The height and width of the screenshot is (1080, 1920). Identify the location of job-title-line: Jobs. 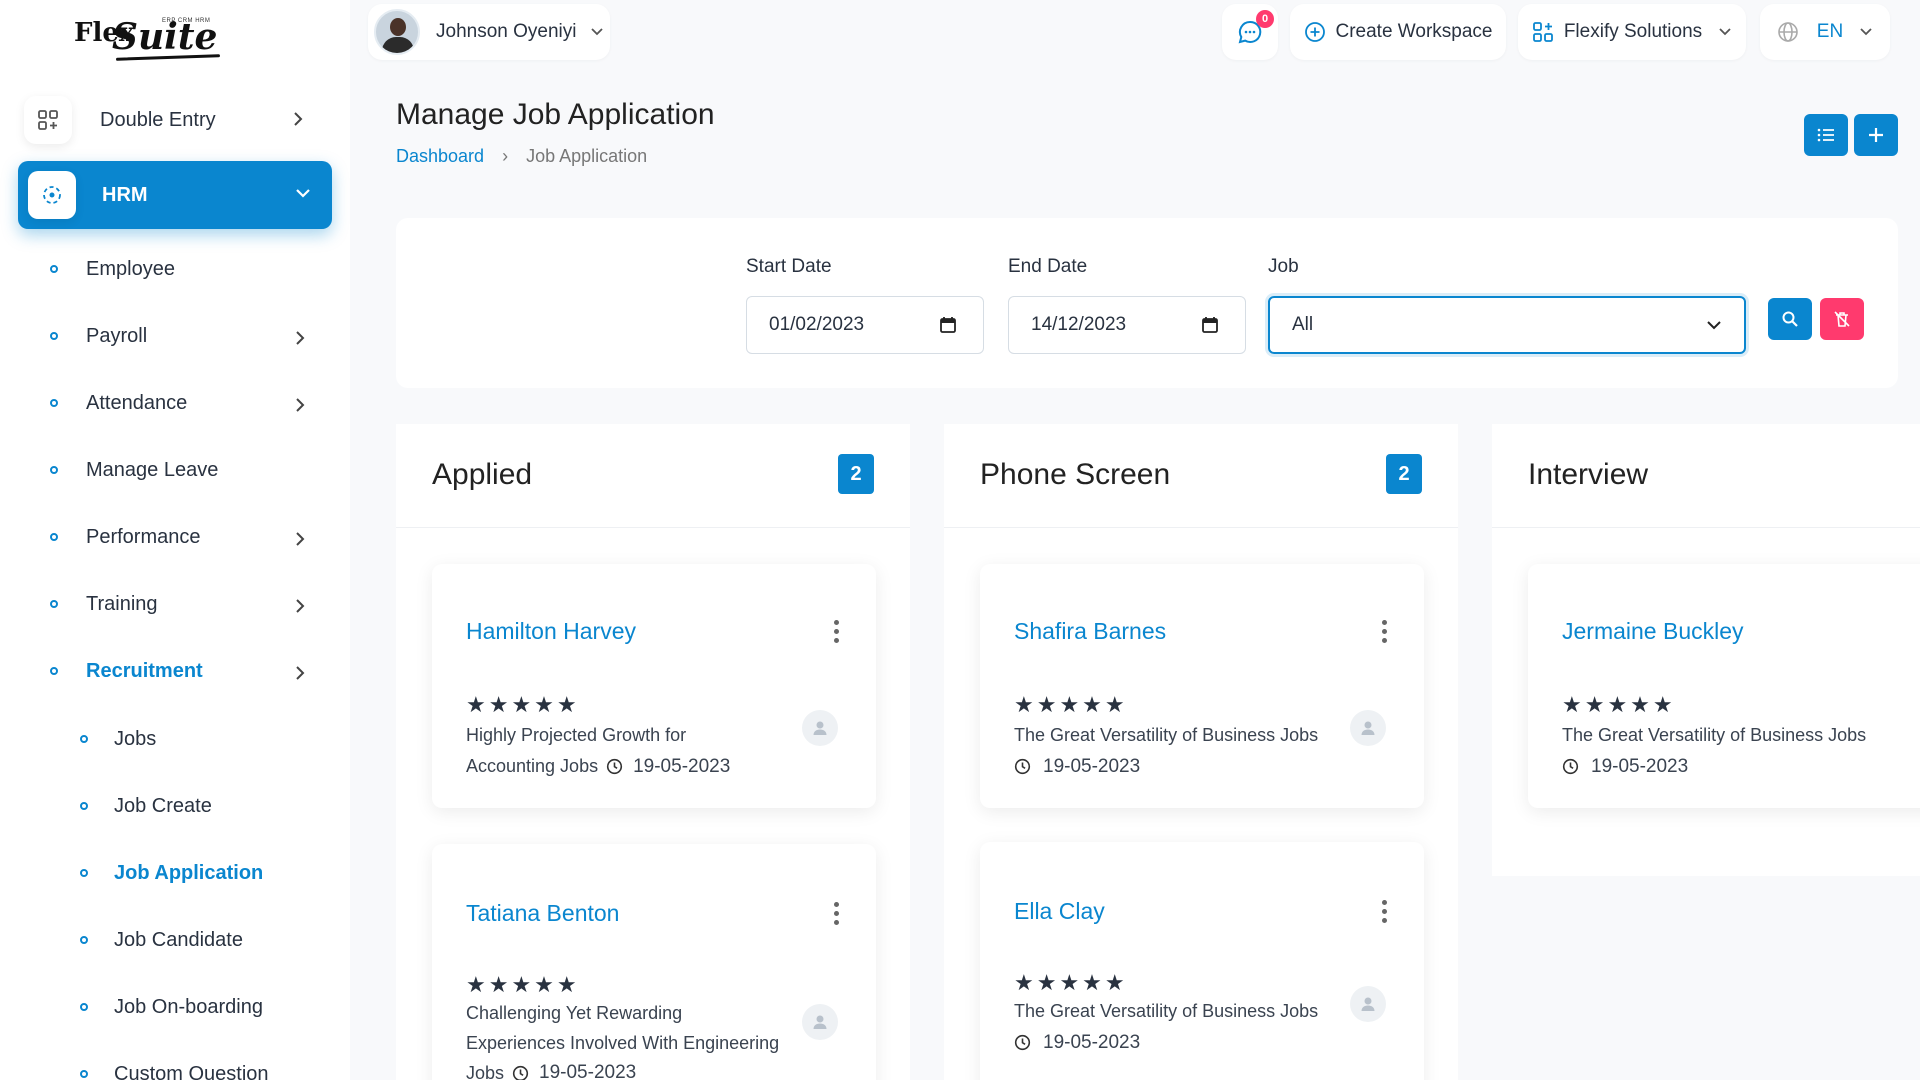
(485, 1071).